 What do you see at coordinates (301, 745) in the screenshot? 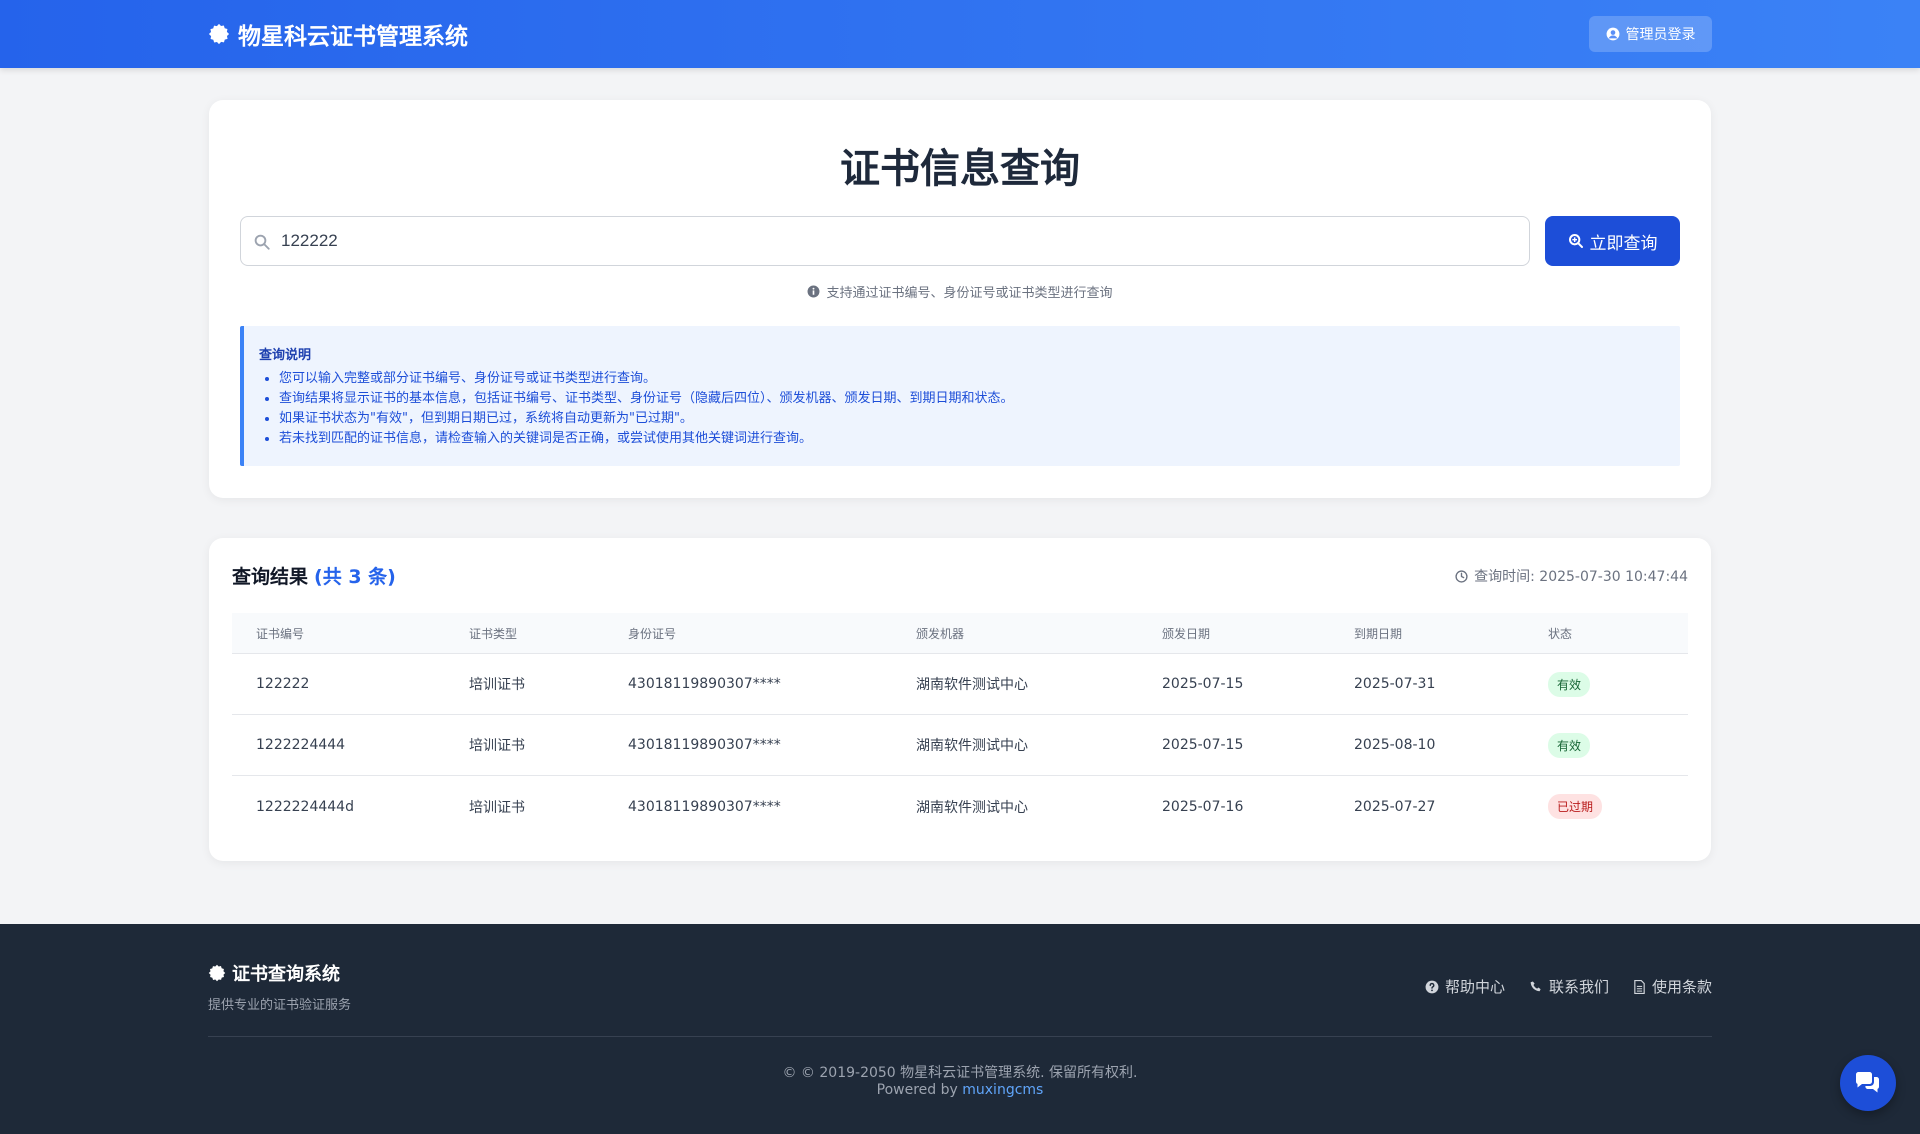
I see `cert-number: 1222224444` at bounding box center [301, 745].